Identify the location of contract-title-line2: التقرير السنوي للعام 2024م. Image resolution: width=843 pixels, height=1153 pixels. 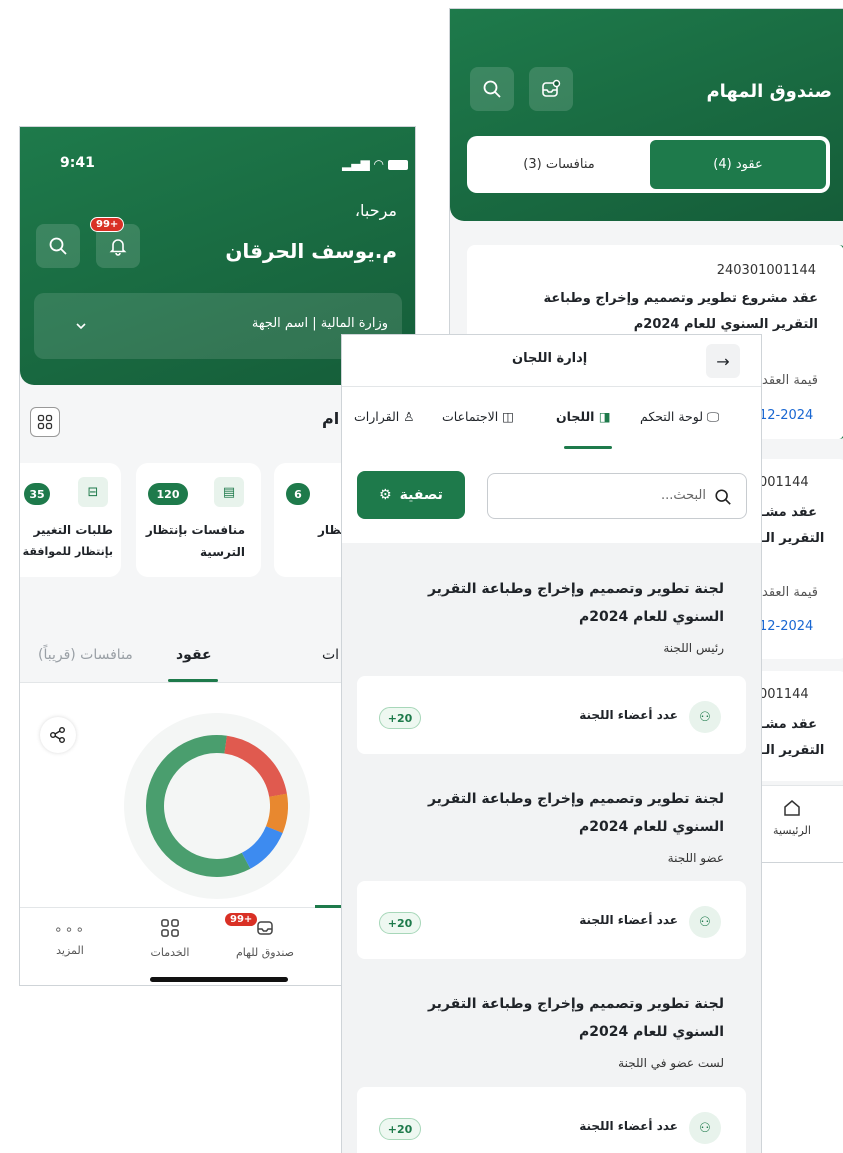
(725, 324).